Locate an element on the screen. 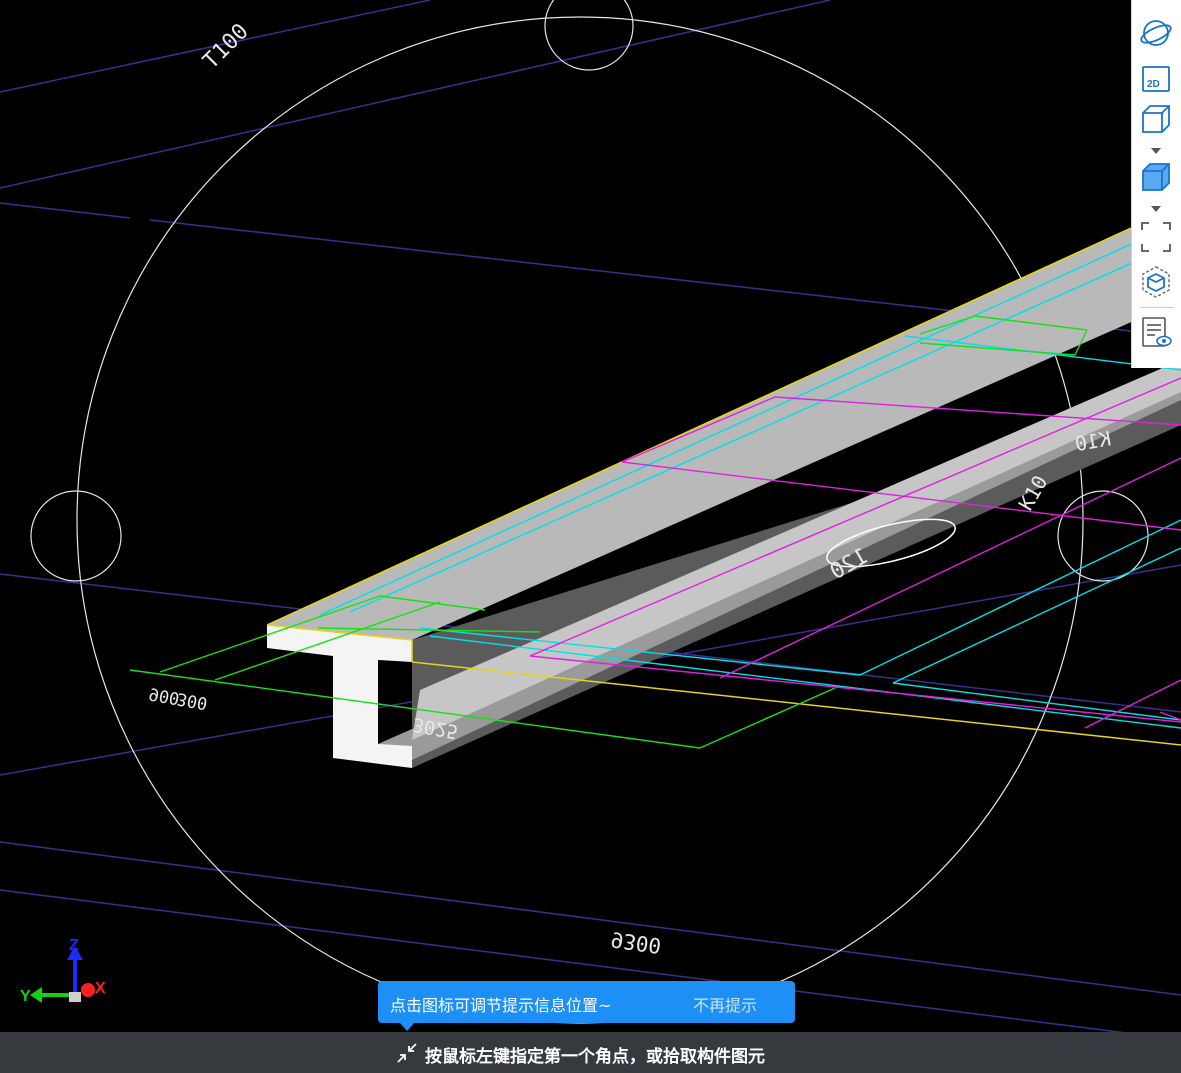 This screenshot has width=1181, height=1073. tip-text: 点击图标可调节提示信息位置~ is located at coordinates (500, 1004).